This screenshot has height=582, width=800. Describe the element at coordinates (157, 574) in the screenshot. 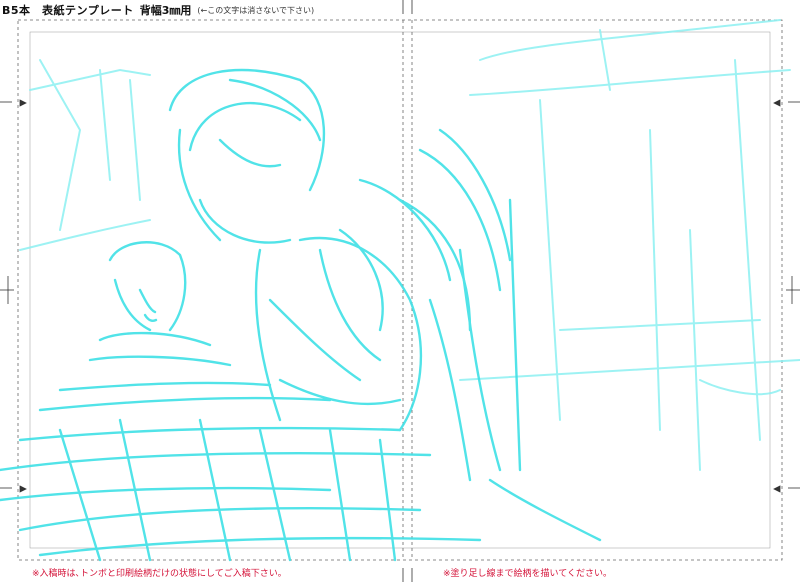

I see `submission-note: ※入稿時は､トンボと印刷絵柄だけの状態にしてご入稿下さい｡` at that location.